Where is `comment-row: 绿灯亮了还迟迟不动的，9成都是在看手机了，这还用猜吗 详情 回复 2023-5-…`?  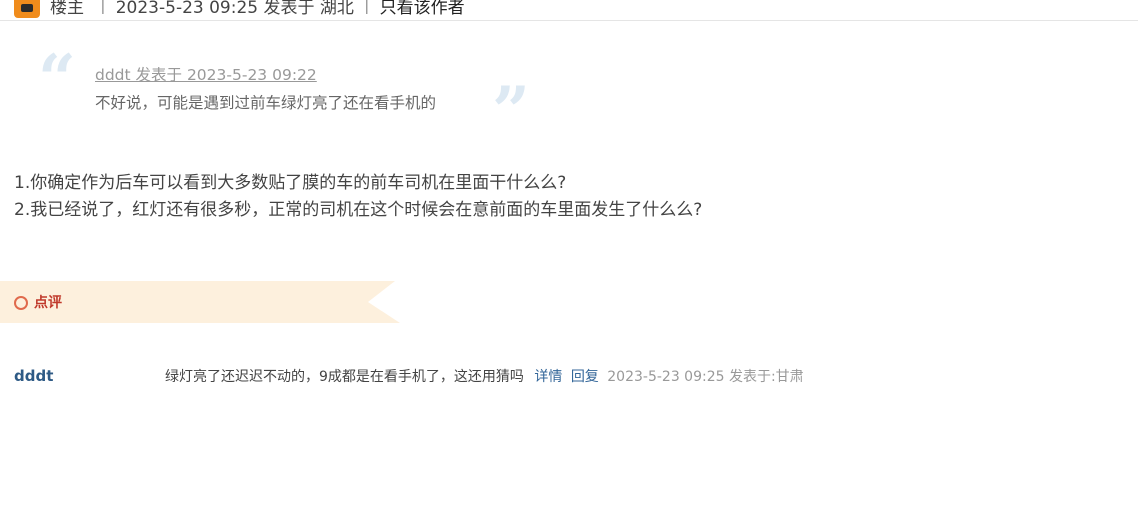
comment-row: 绿灯亮了还迟迟不动的，9成都是在看手机了，这还用猜吗 详情 回复 2023-5-… is located at coordinates (484, 376).